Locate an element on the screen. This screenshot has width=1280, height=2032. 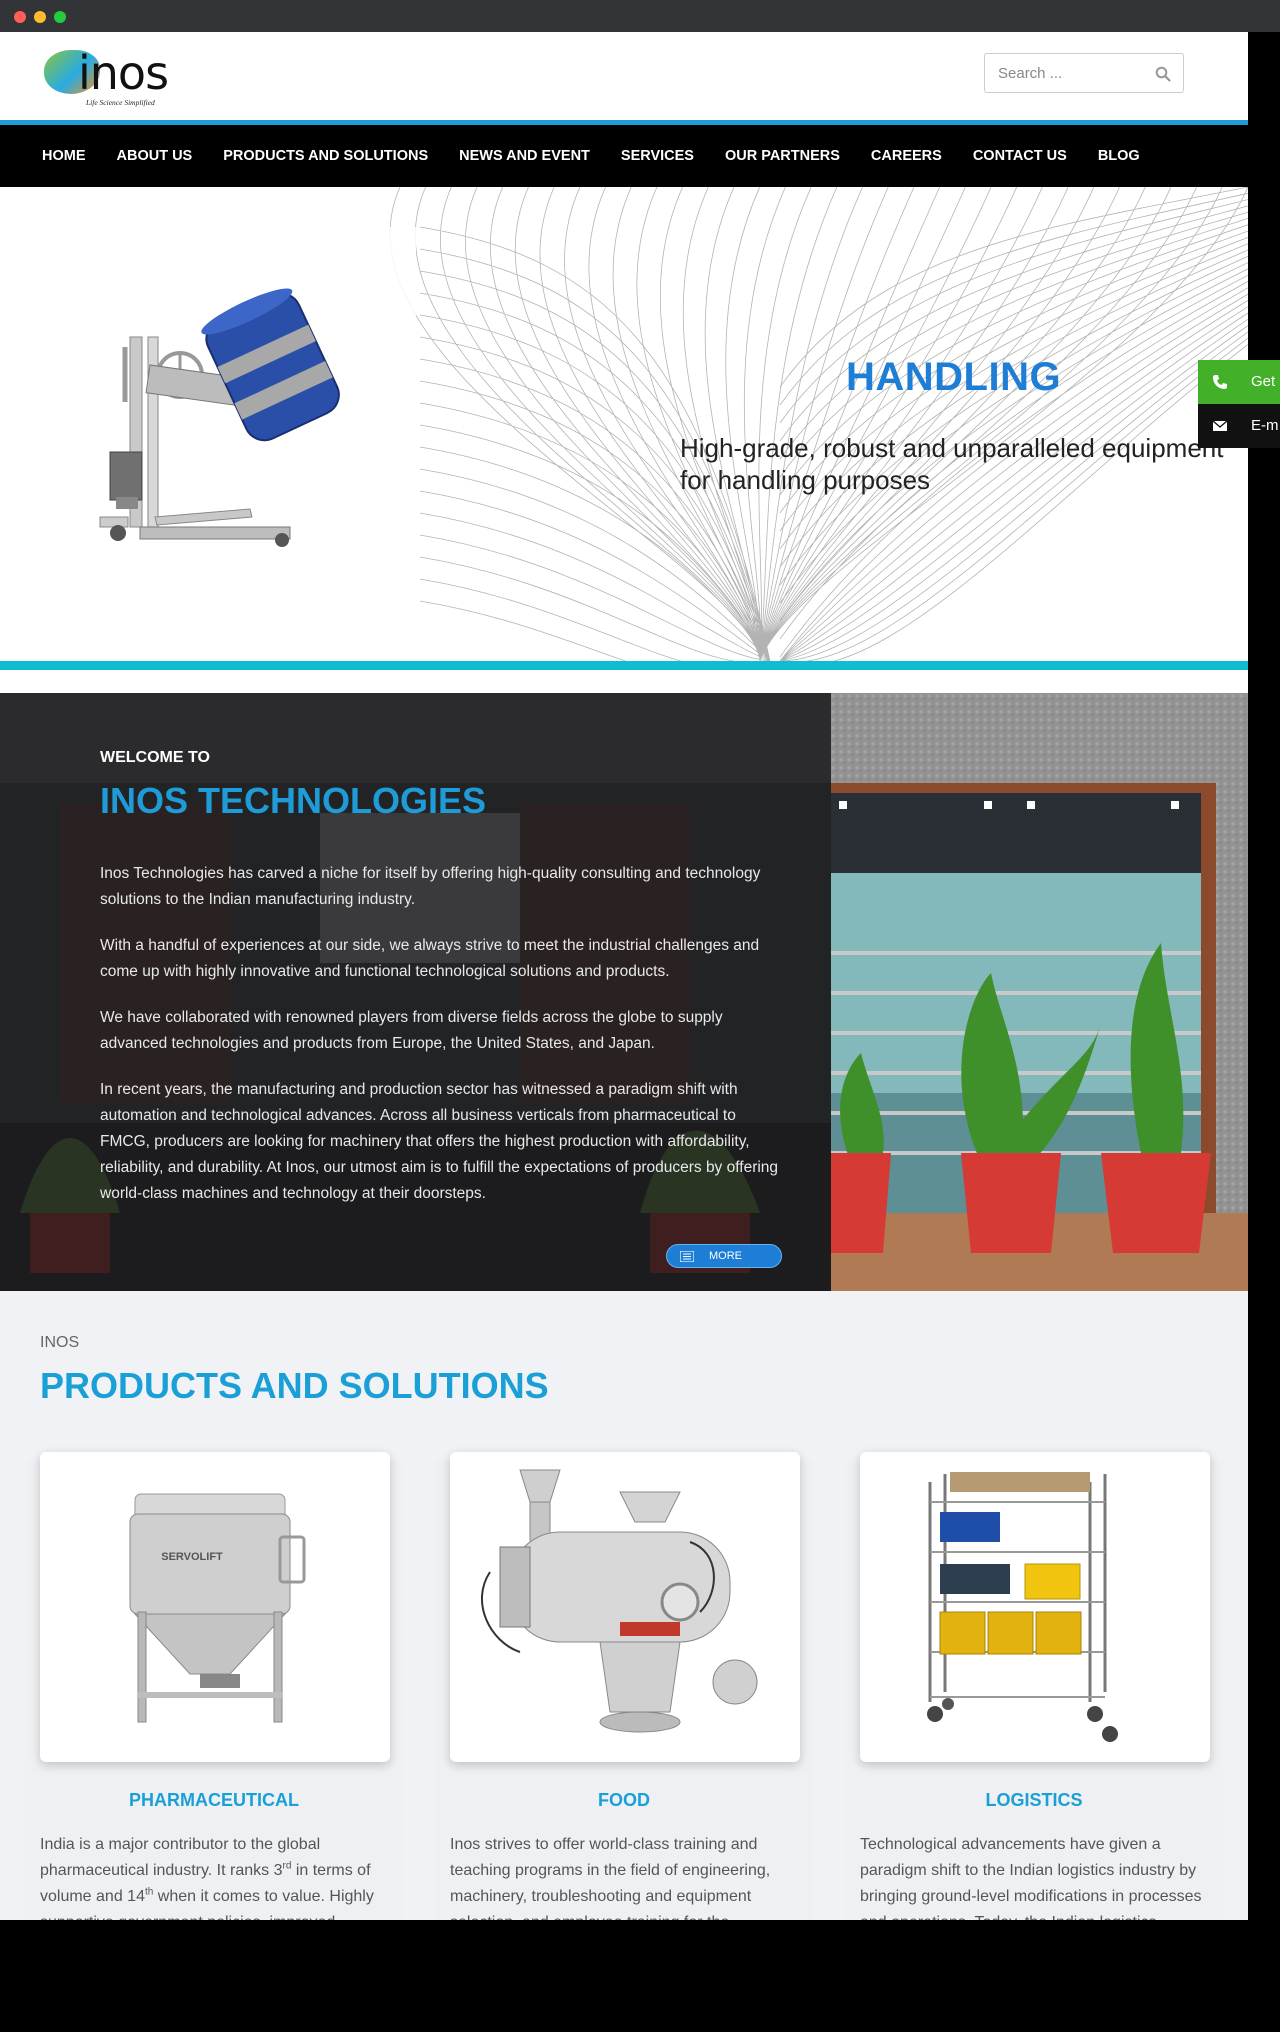
wire-cart-illustration is located at coordinates (1022, 1607).